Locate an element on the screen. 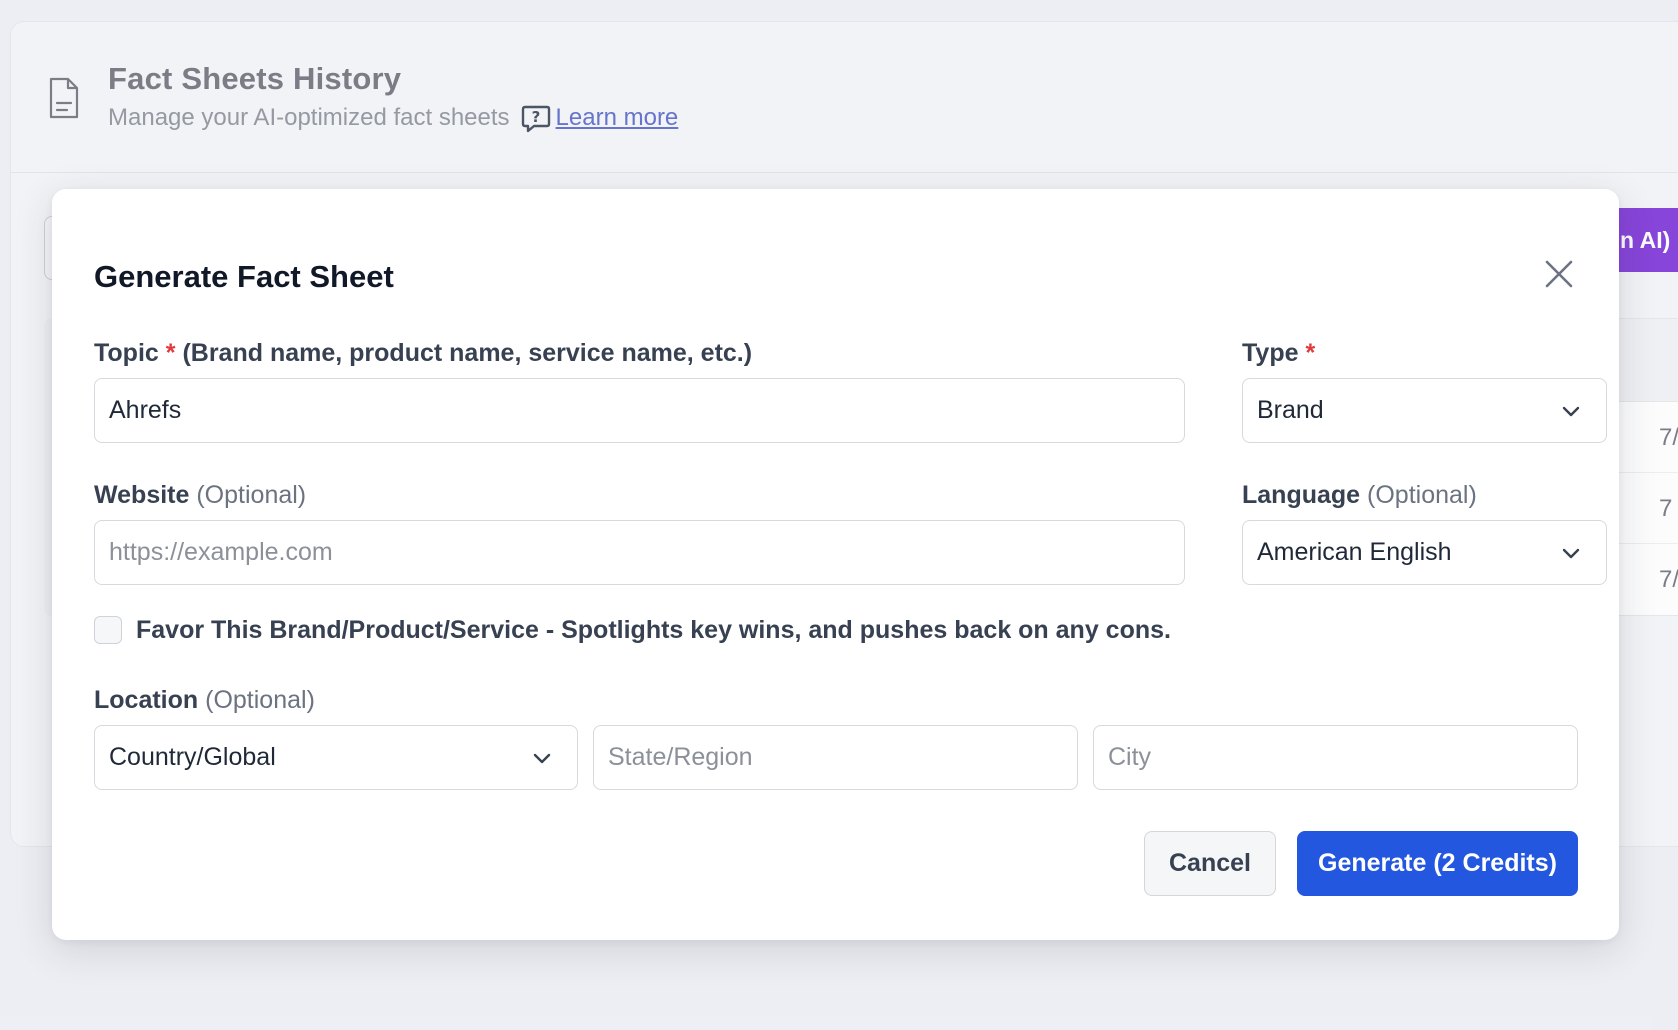  language-label: Language (Optional) is located at coordinates (1359, 495).